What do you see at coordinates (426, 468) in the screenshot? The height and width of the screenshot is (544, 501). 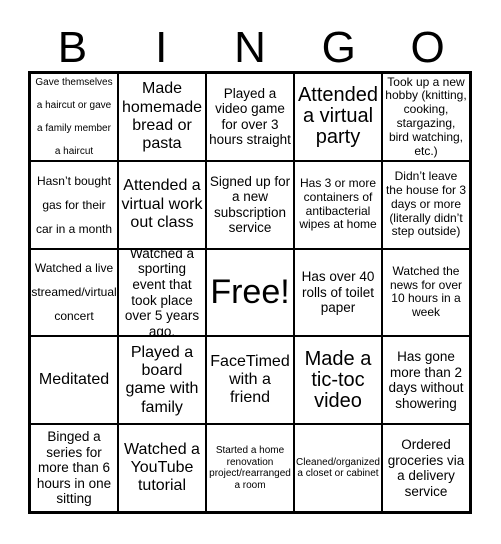 I see `bingo-cell: Ordered groceries via a delivery service` at bounding box center [426, 468].